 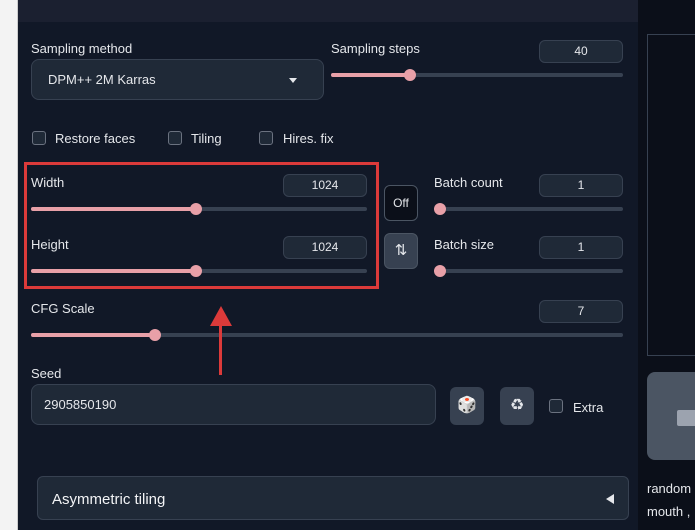 What do you see at coordinates (581, 185) in the screenshot?
I see `batch-count-input: 1` at bounding box center [581, 185].